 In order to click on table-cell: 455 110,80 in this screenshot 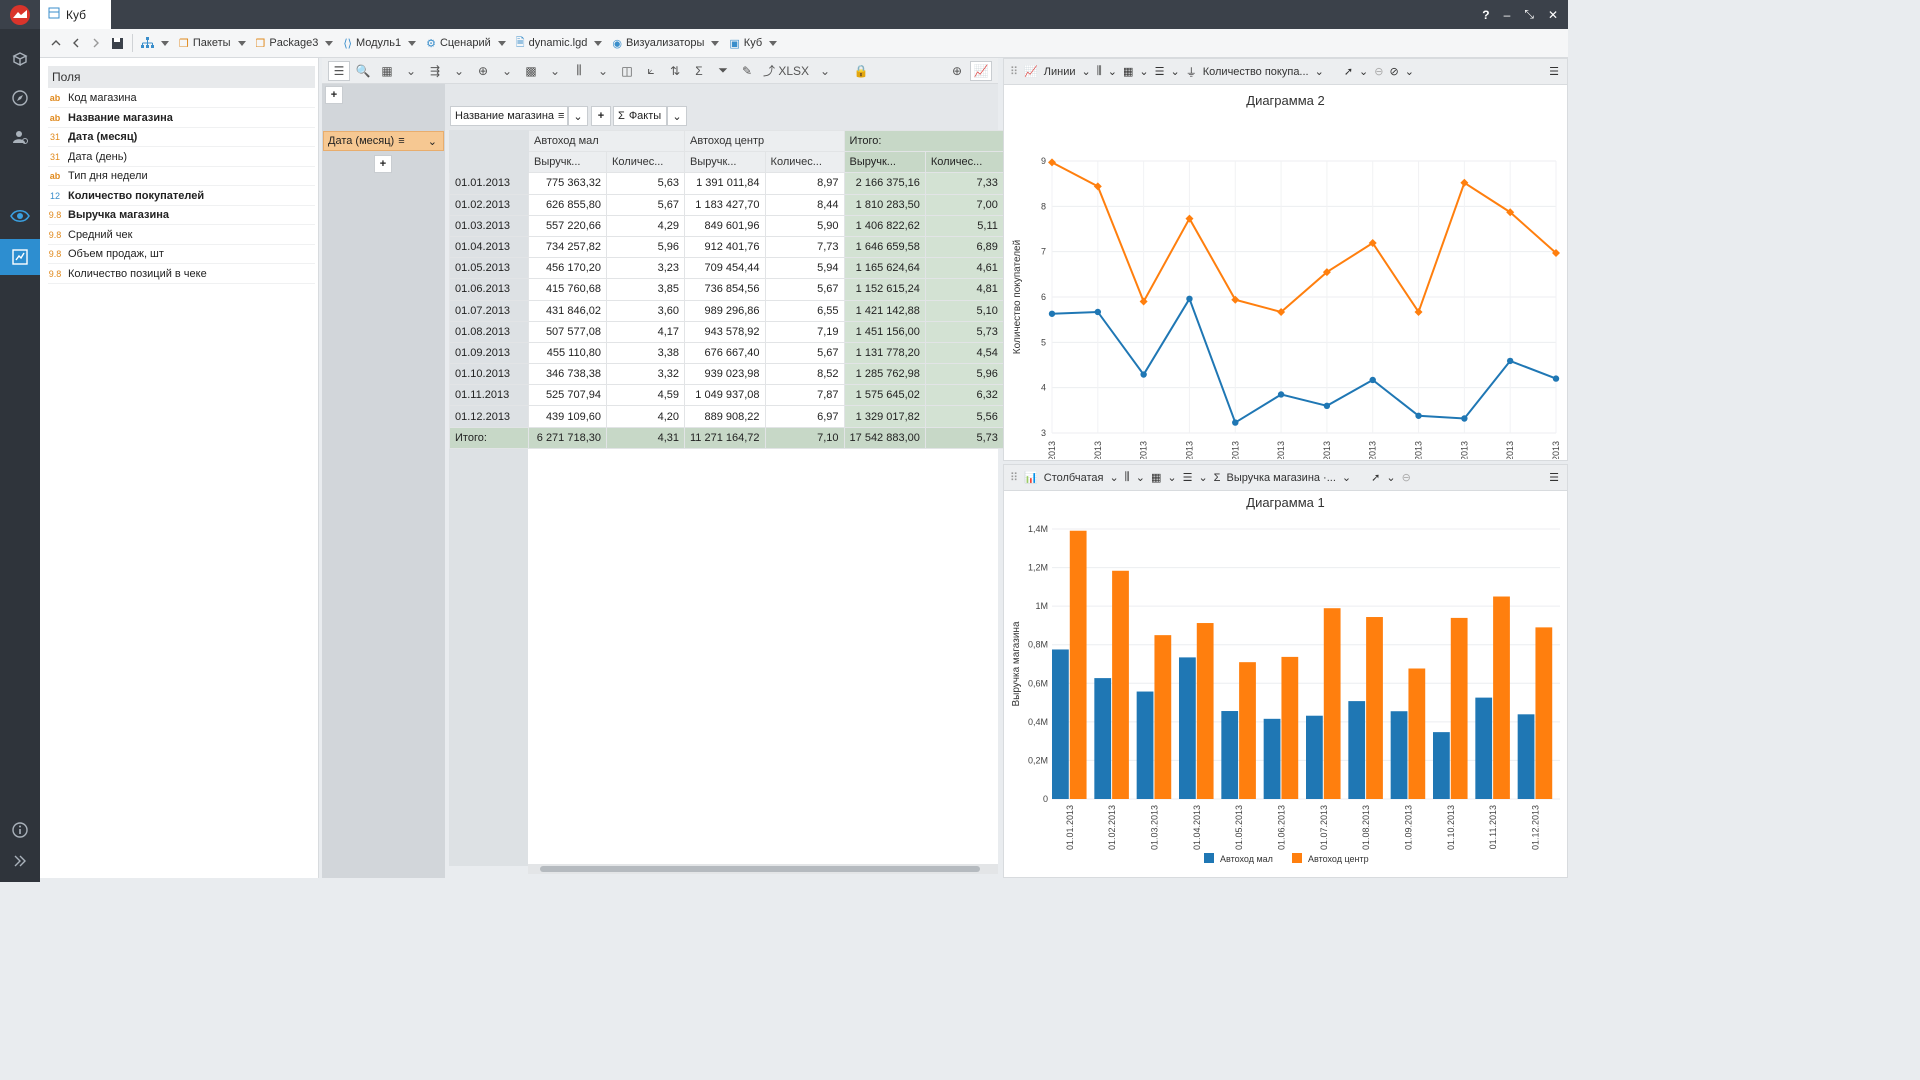, I will do `click(567, 353)`.